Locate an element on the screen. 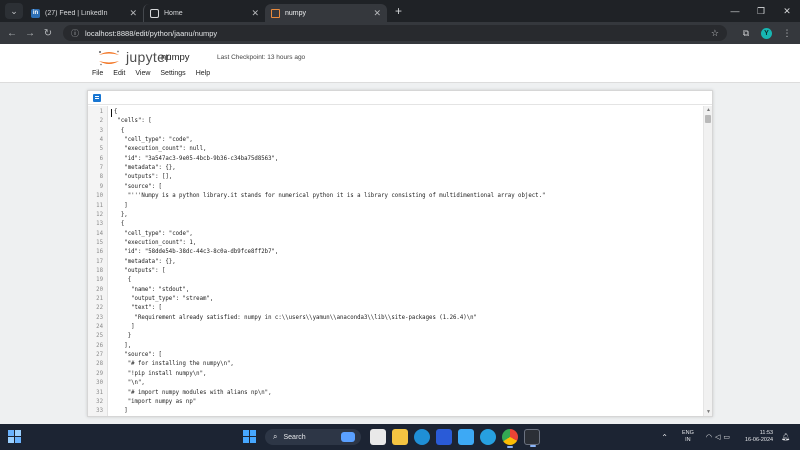  terminal-icon is located at coordinates (532, 438).